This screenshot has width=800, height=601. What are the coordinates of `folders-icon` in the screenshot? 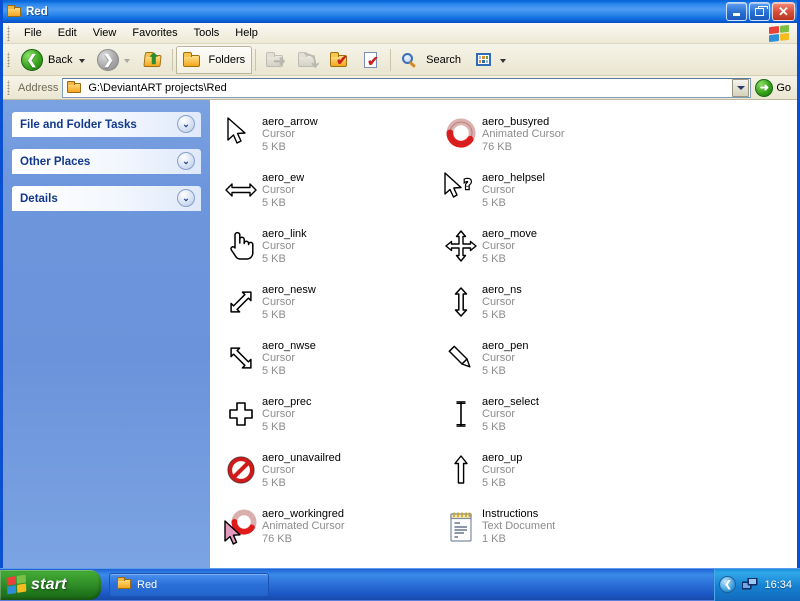 It's located at (192, 60).